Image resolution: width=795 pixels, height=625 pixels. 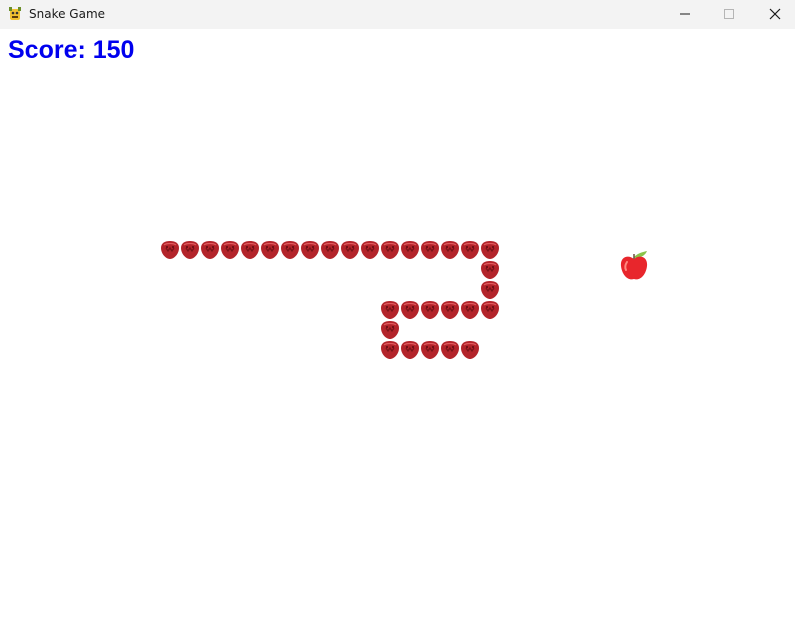 I want to click on close-button, so click(x=773, y=14).